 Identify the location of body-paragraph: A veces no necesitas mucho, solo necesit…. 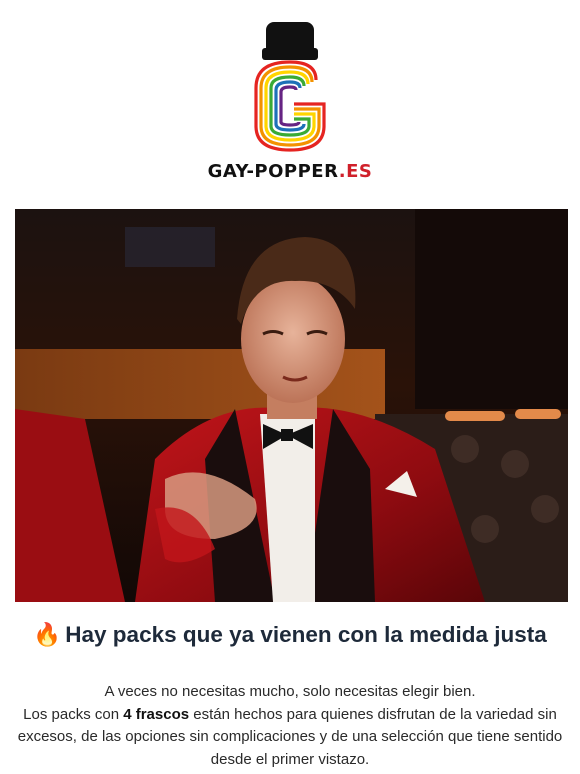
(290, 726).